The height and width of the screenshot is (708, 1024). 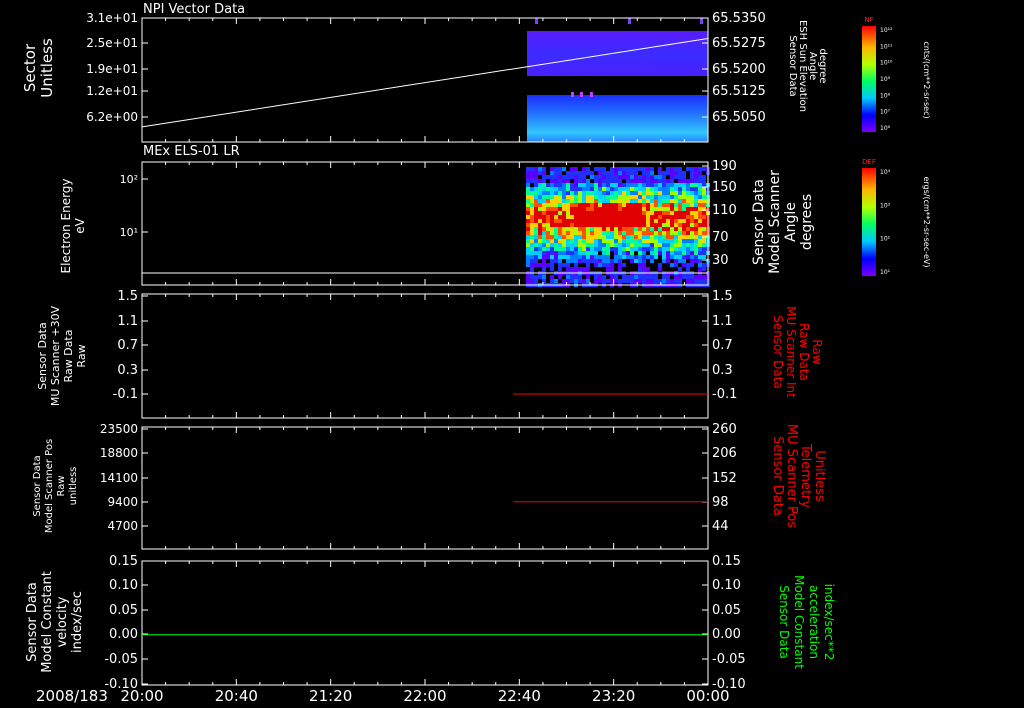 What do you see at coordinates (194, 9) in the screenshot?
I see `npi-title: NPI Vector Data` at bounding box center [194, 9].